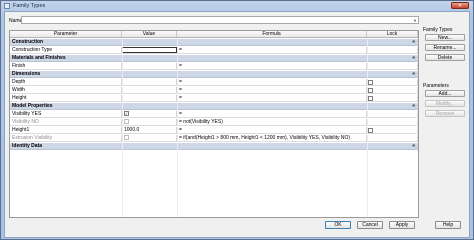  I want to click on parameters-label: Parameters, so click(436, 86).